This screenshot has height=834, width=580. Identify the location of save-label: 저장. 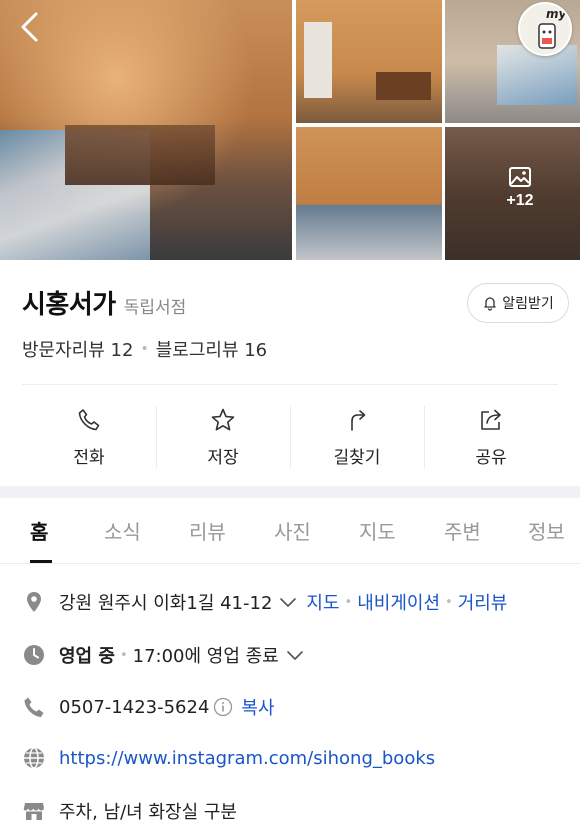
(223, 457).